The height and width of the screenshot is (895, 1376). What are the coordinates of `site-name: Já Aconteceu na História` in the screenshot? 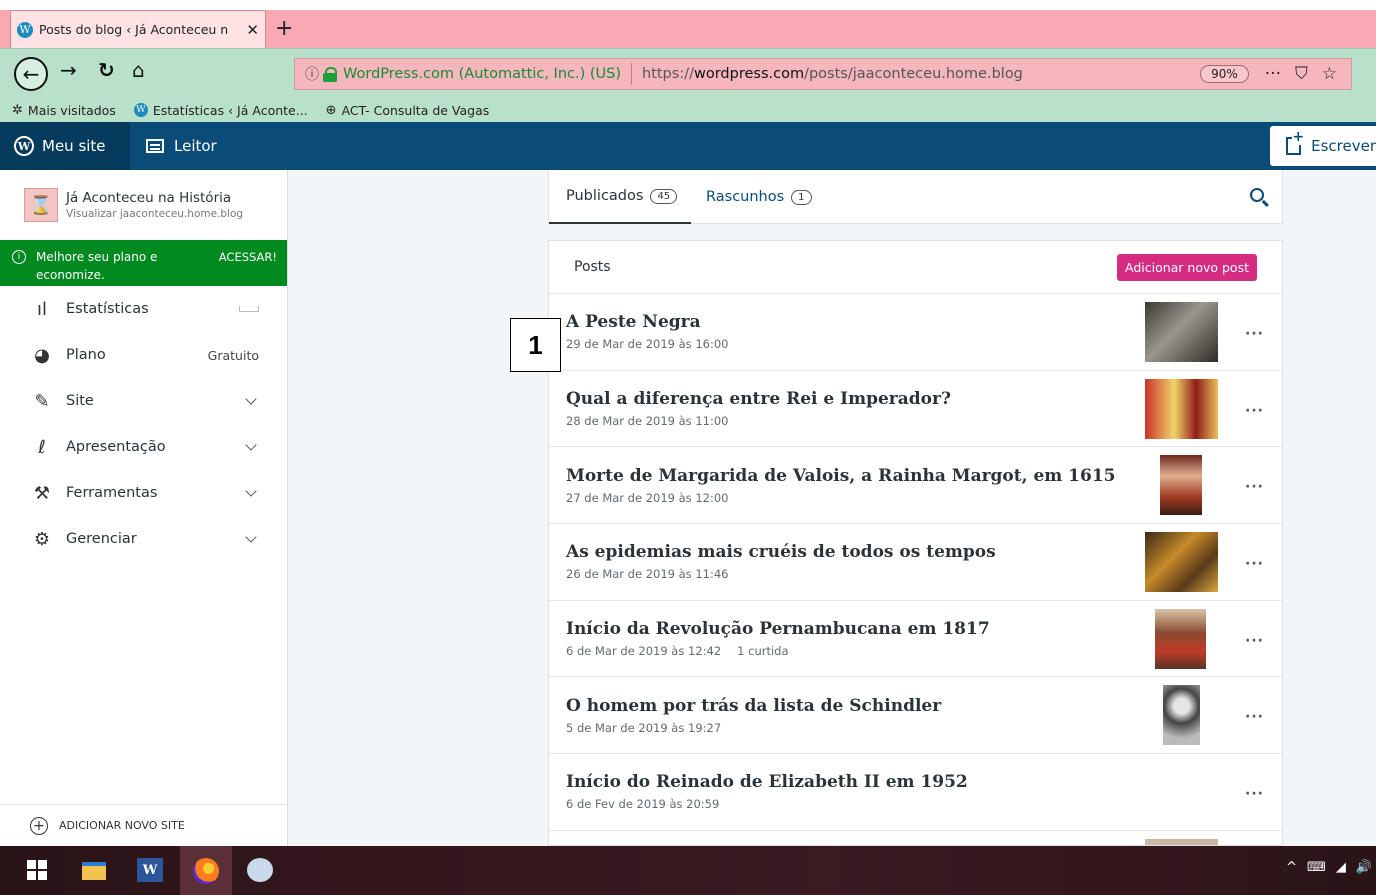 It's located at (149, 198).